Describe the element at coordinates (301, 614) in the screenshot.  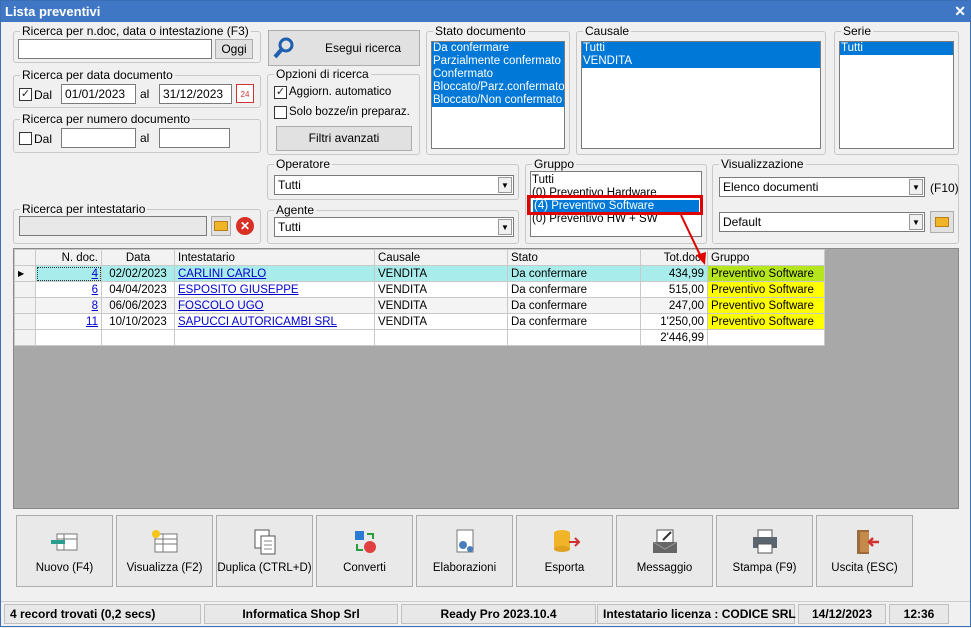
I see `status-company: Informatica Shop Srl` at that location.